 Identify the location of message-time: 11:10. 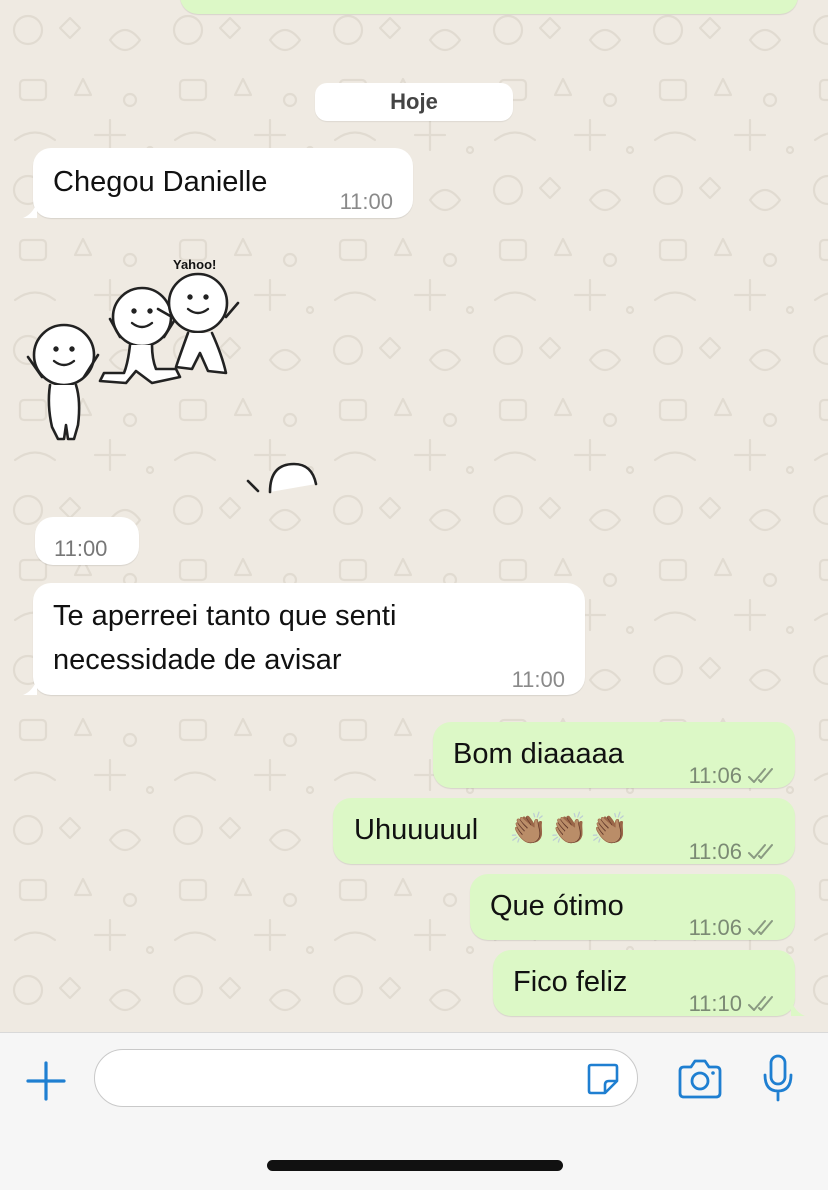
(715, 1003).